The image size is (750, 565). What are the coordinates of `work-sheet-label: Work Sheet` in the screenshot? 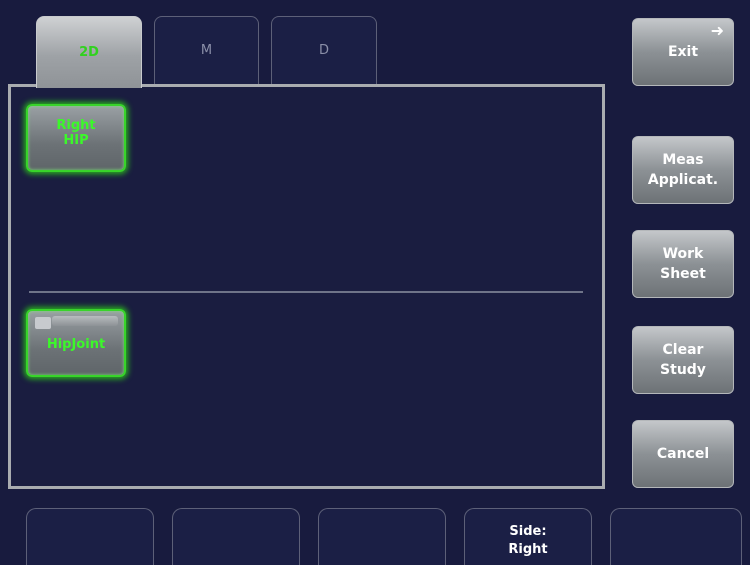 It's located at (683, 264).